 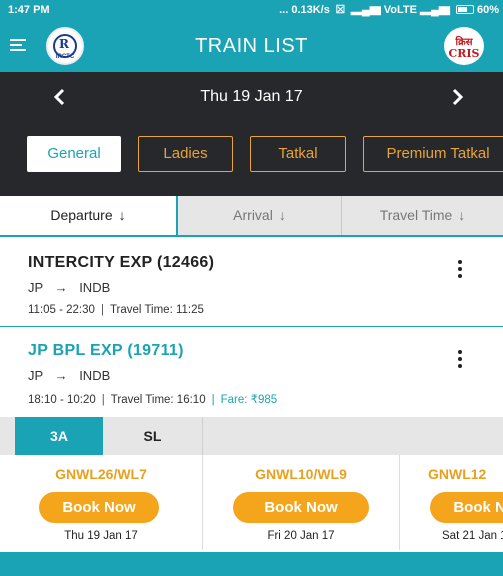 What do you see at coordinates (62, 400) in the screenshot?
I see `train-timing: 18:10 - 10:20` at bounding box center [62, 400].